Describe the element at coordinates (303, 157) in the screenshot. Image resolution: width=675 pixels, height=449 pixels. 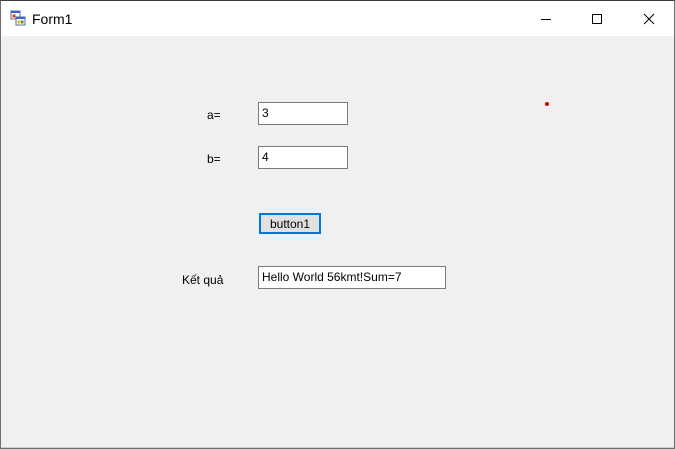
I see `input-b: 4` at that location.